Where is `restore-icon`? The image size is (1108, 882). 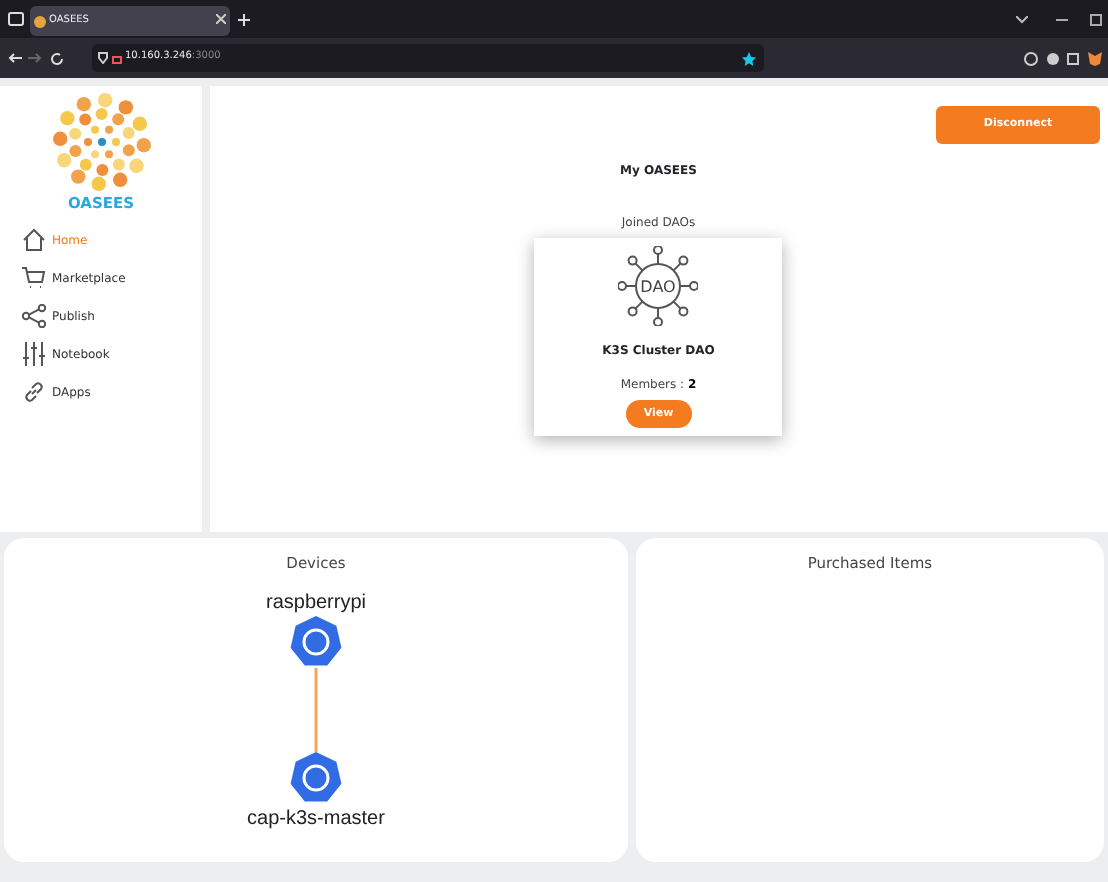
restore-icon is located at coordinates (1095, 19).